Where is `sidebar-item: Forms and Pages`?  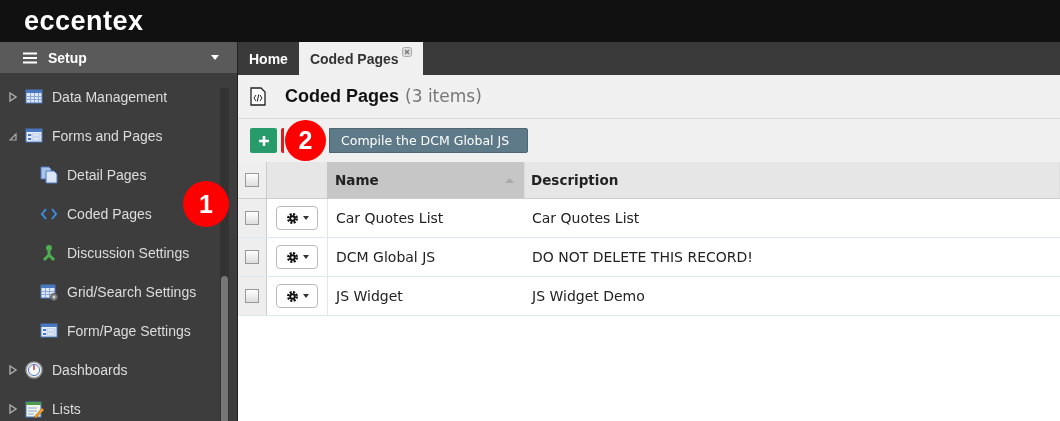 sidebar-item: Forms and Pages is located at coordinates (81, 135).